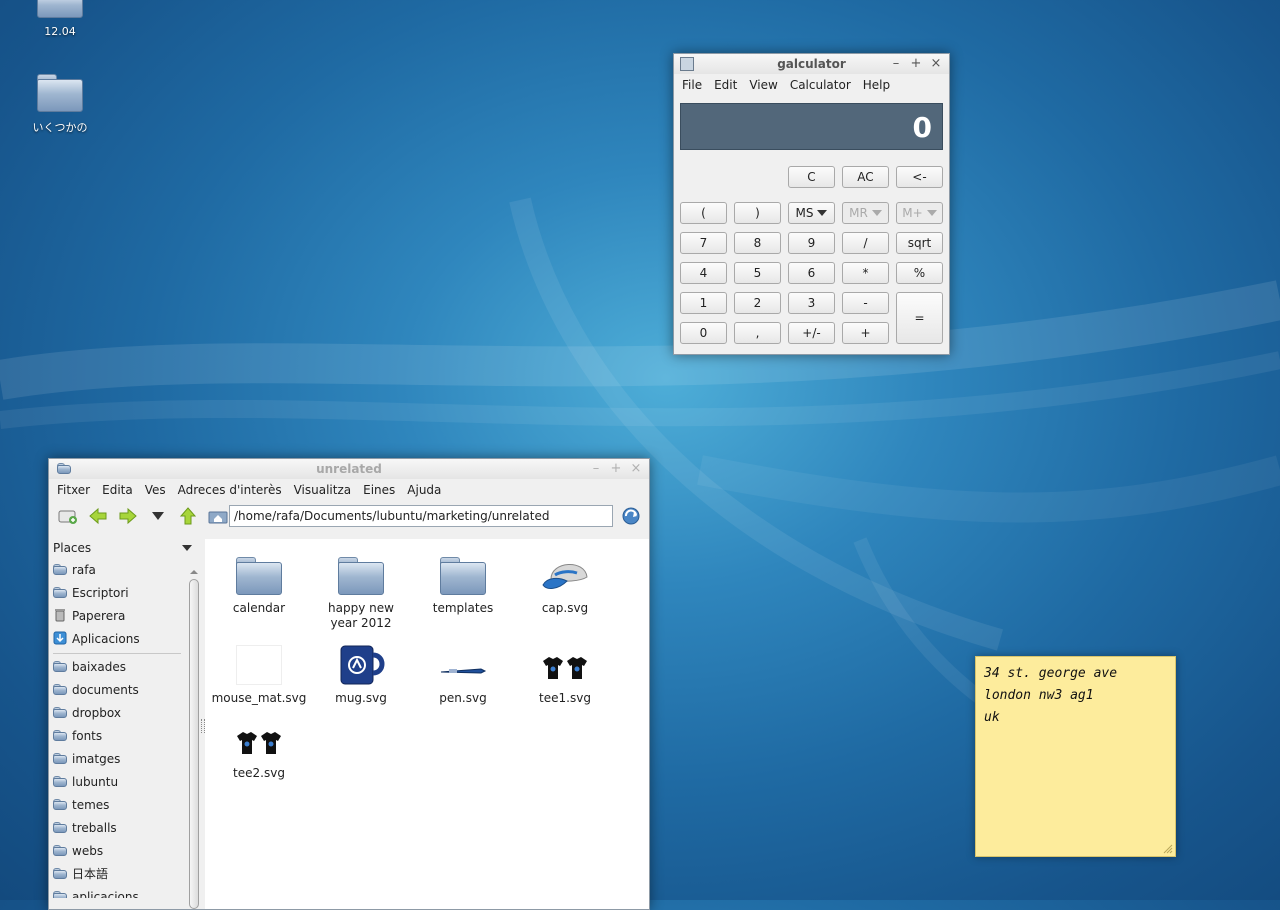  Describe the element at coordinates (565, 673) in the screenshot. I see `file-item-tee1: tee1.svg` at that location.